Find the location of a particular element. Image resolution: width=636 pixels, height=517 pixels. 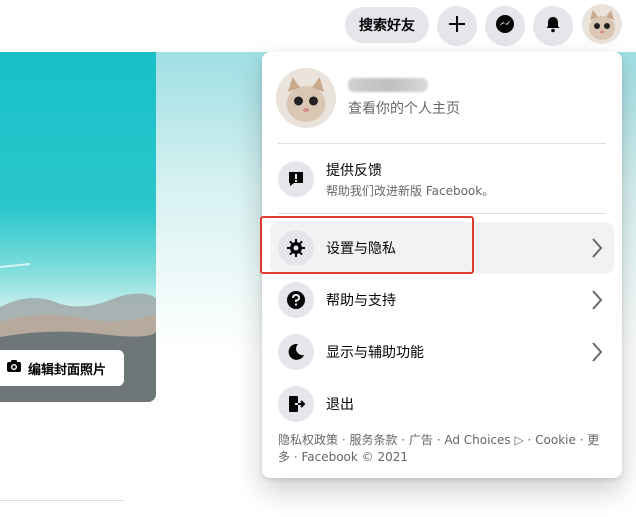

notifications-button is located at coordinates (553, 26).